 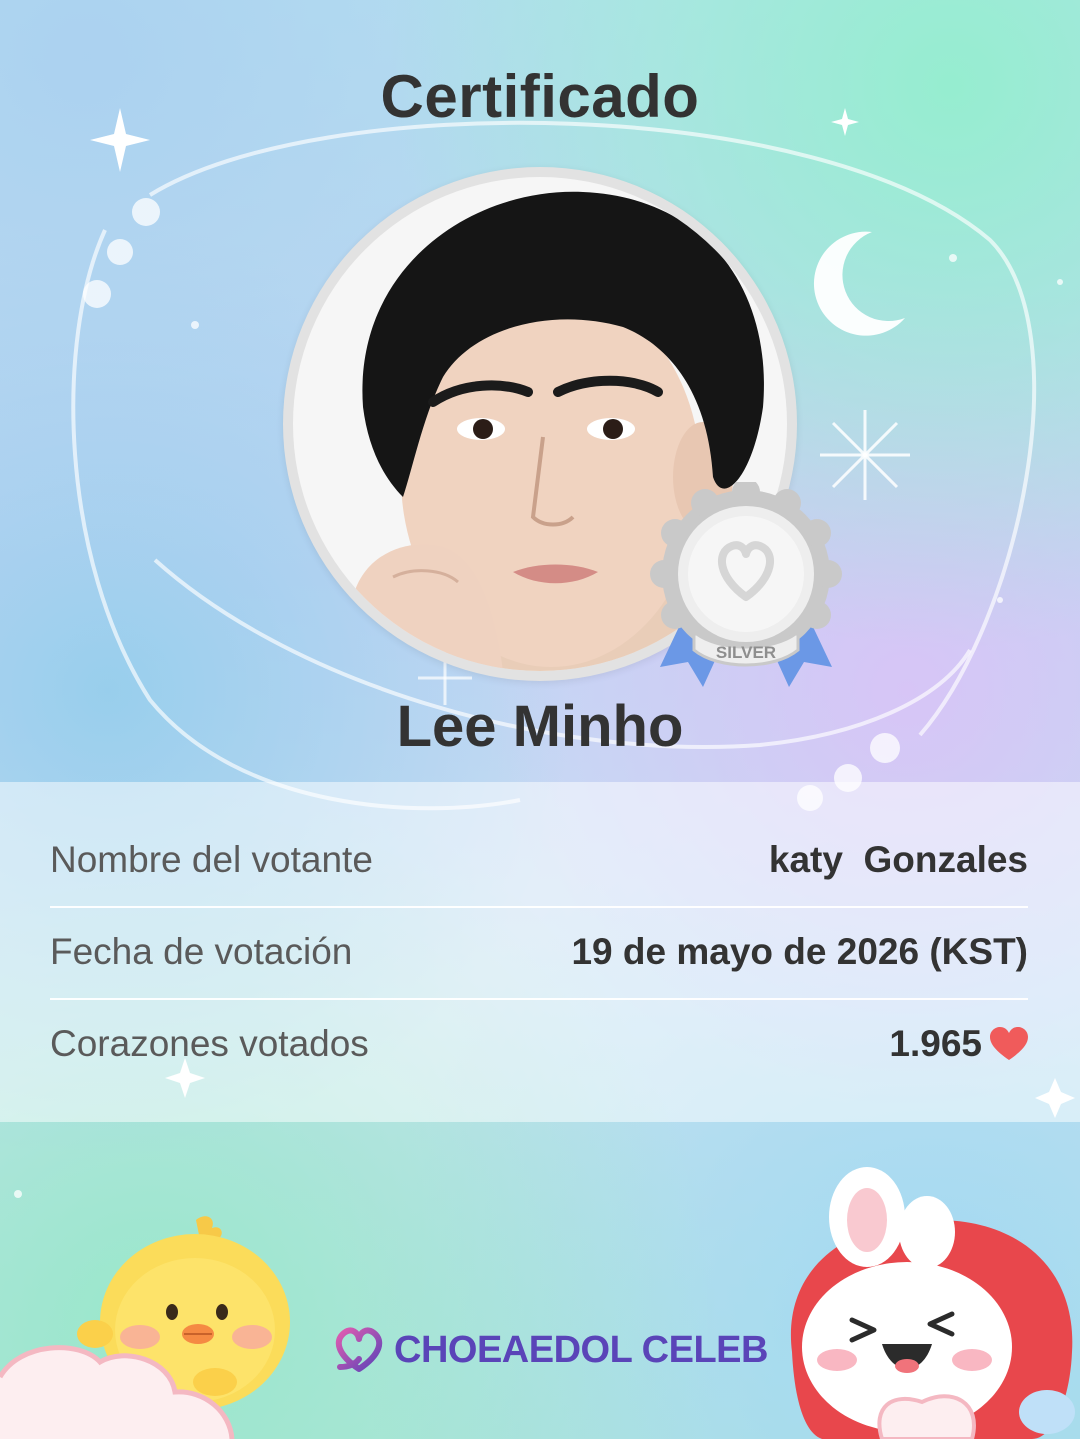 What do you see at coordinates (746, 652) in the screenshot?
I see `medal-label: SILVER` at bounding box center [746, 652].